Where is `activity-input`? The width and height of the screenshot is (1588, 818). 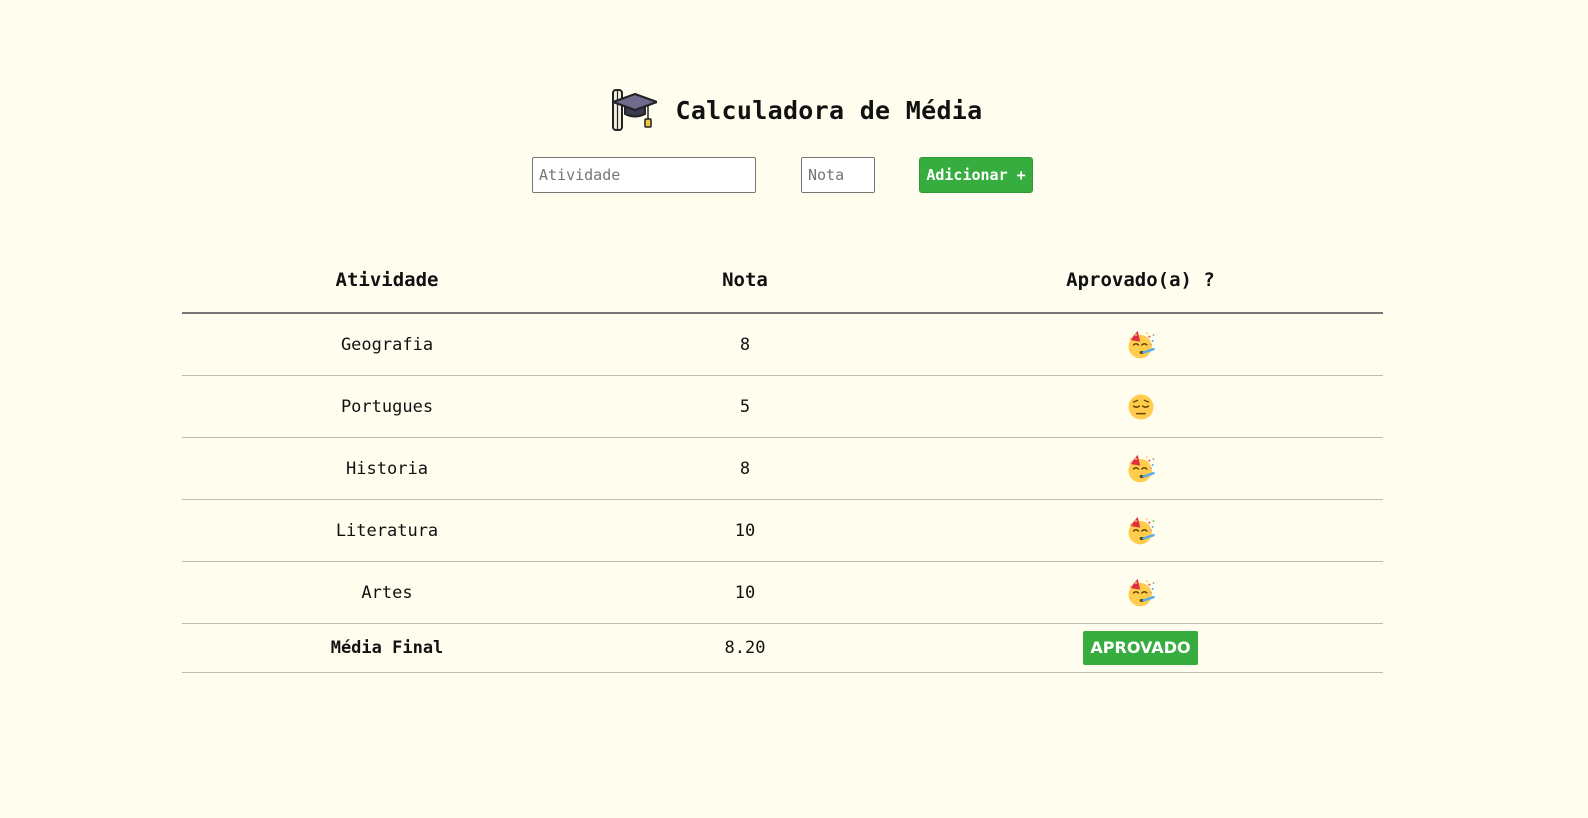
activity-input is located at coordinates (644, 175).